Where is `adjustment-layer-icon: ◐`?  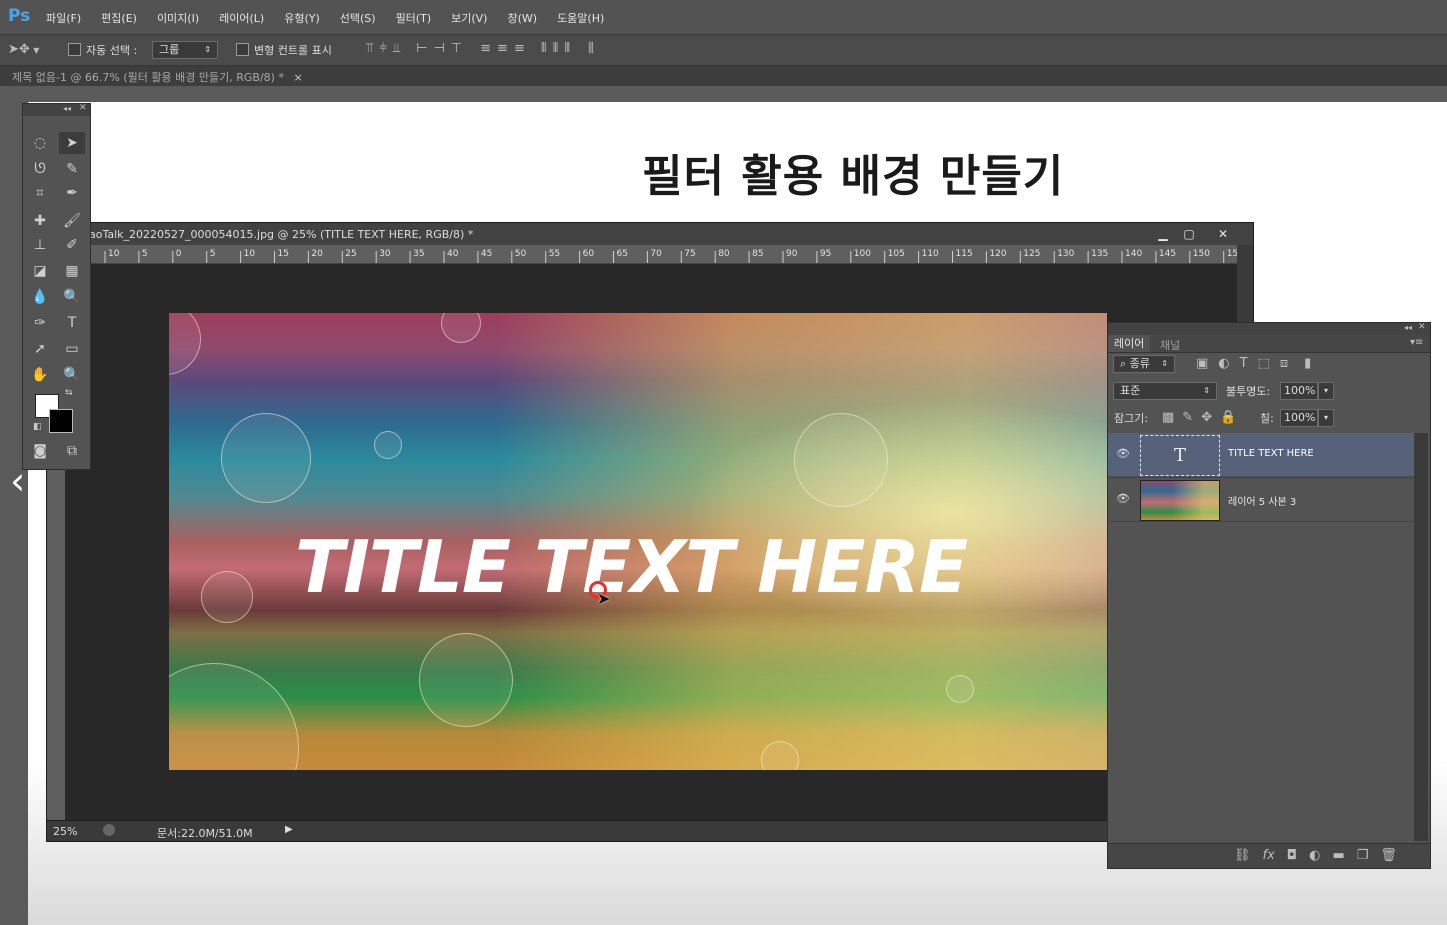 adjustment-layer-icon: ◐ is located at coordinates (1314, 855).